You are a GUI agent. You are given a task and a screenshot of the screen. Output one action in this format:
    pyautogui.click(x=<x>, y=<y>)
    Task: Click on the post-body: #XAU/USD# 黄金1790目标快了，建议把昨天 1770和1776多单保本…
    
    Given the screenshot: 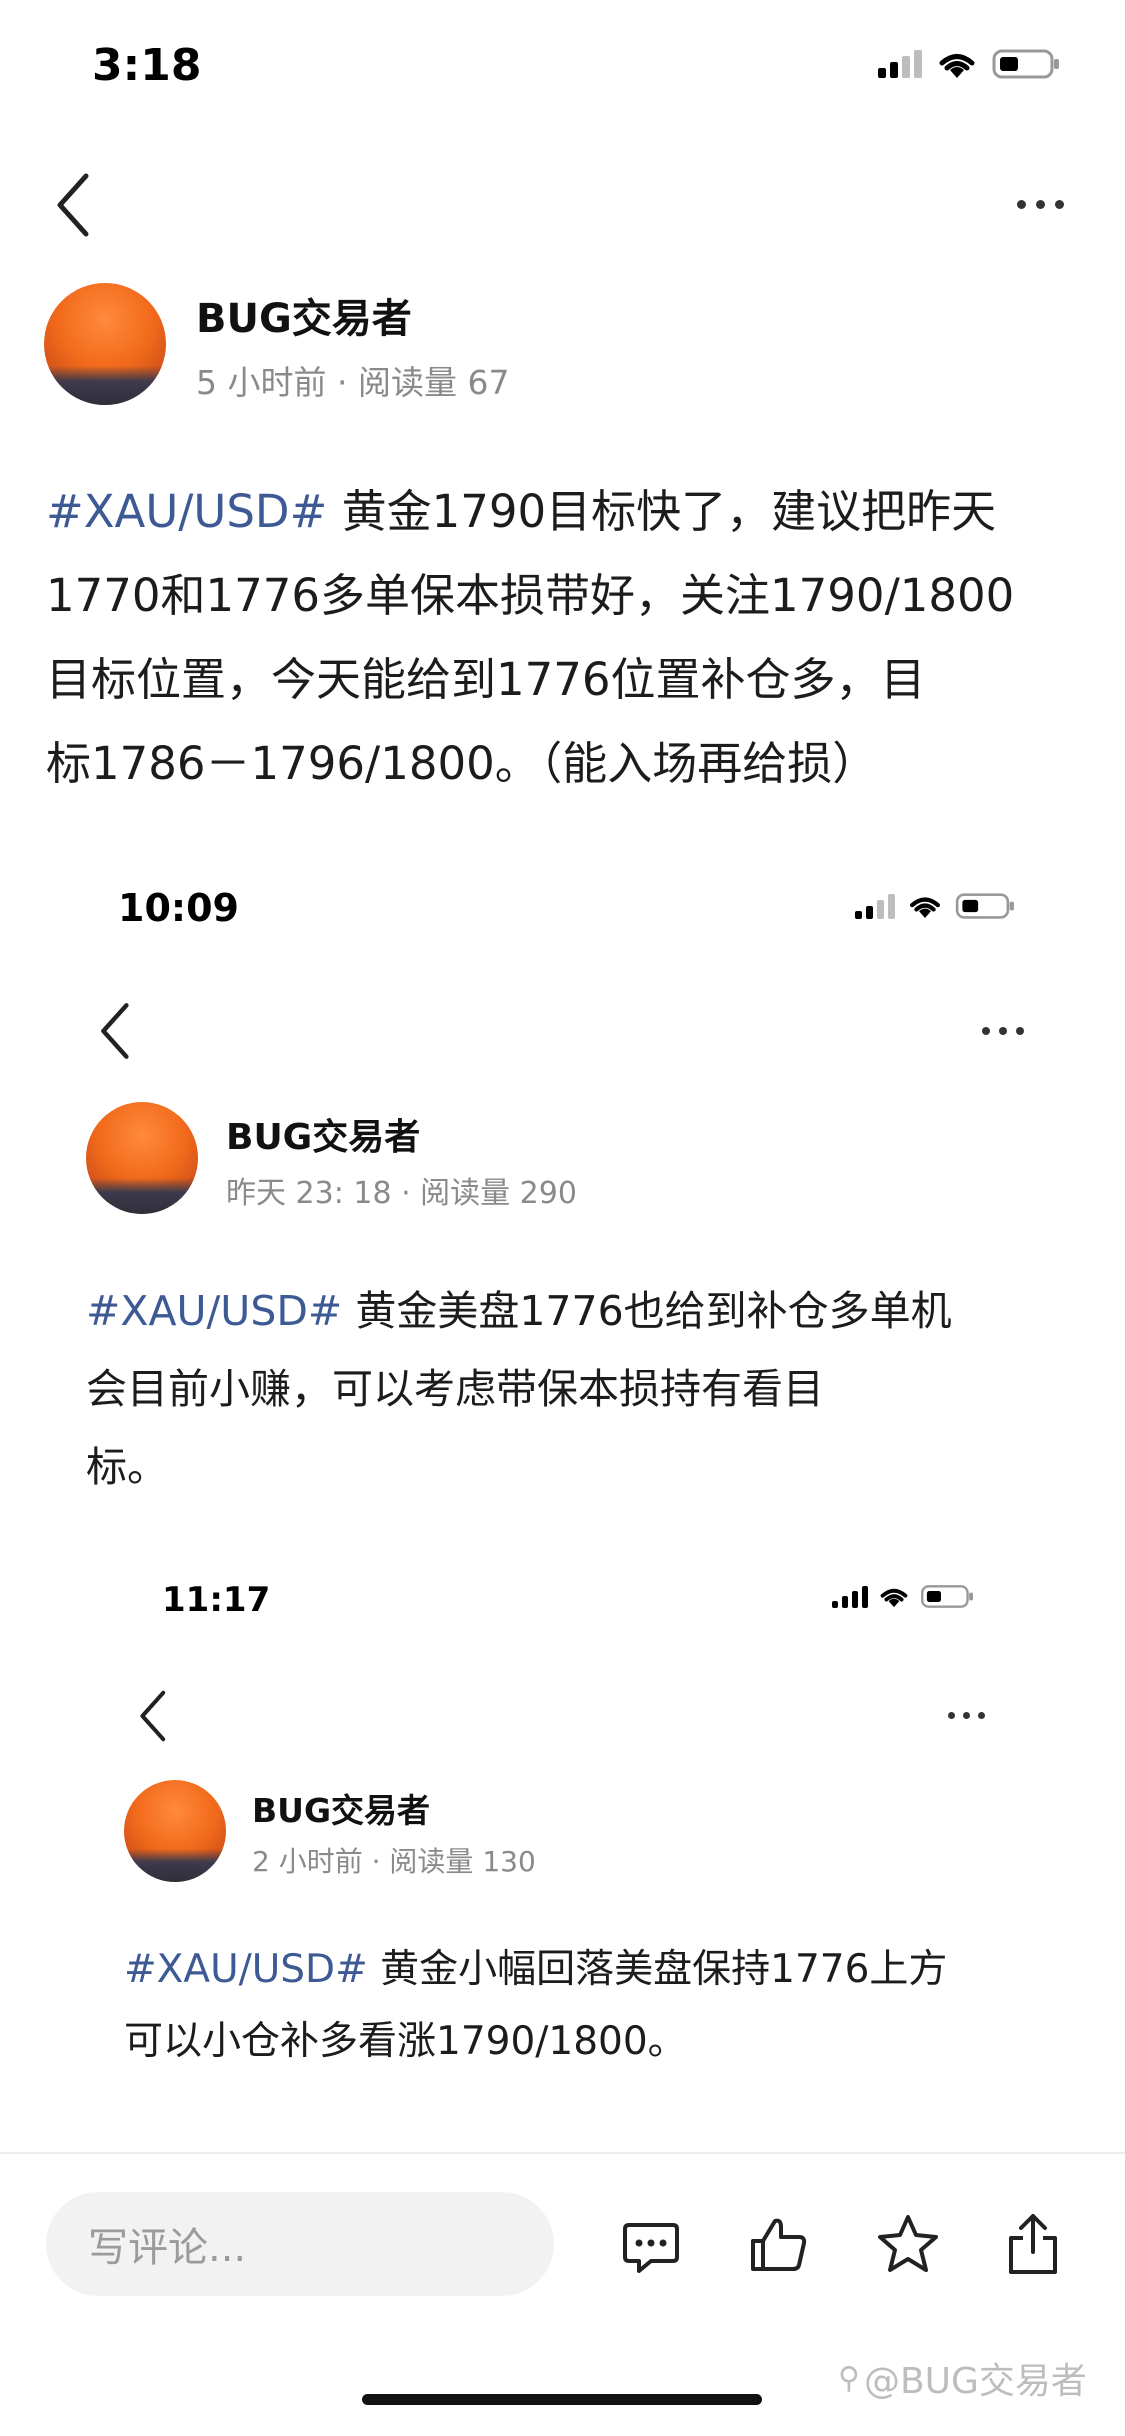 What is the action you would take?
    pyautogui.click(x=530, y=638)
    